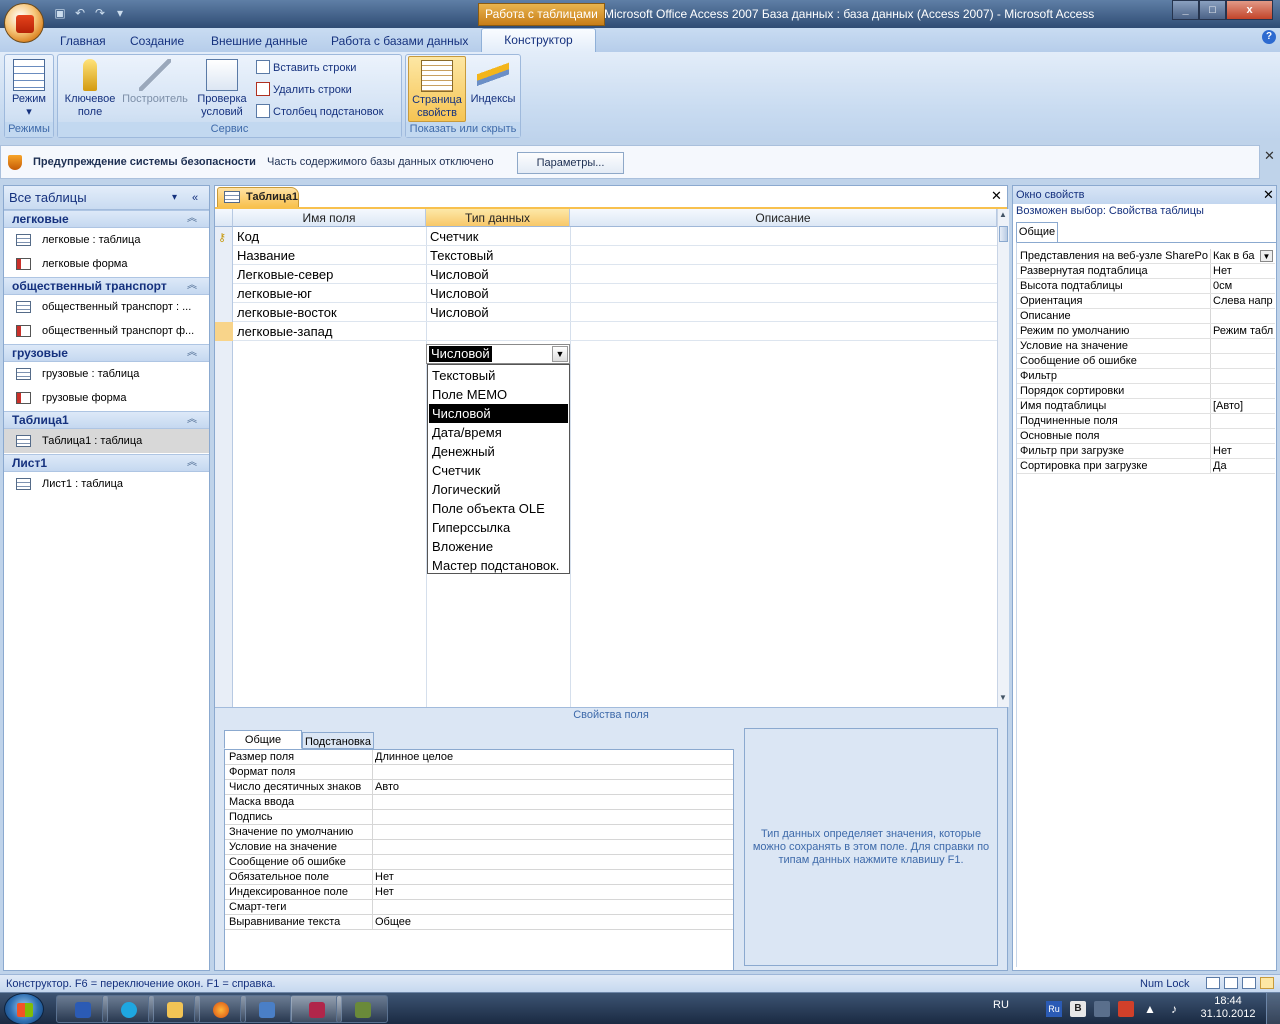 This screenshot has height=1024, width=1280. I want to click on tab-home: Главная, so click(83, 41).